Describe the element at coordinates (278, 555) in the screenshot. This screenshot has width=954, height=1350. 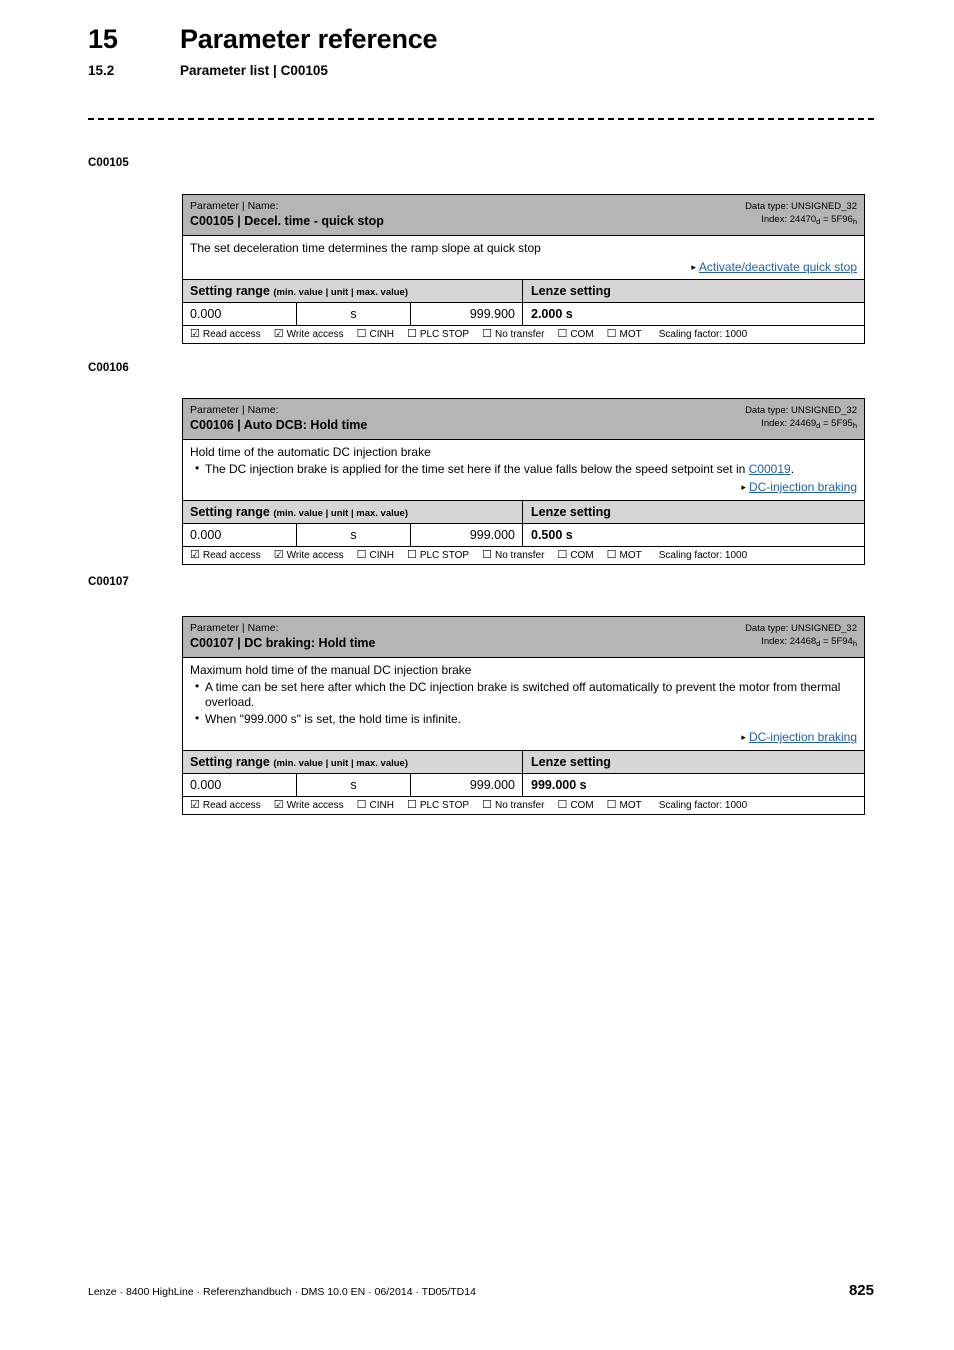
I see `checkbox-checked-icon: ☑` at that location.